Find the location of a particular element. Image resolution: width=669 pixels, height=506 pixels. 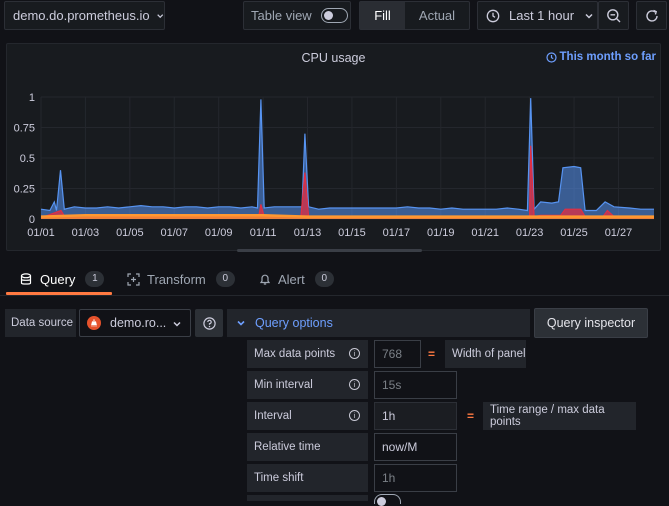

transform-icon is located at coordinates (133, 279).